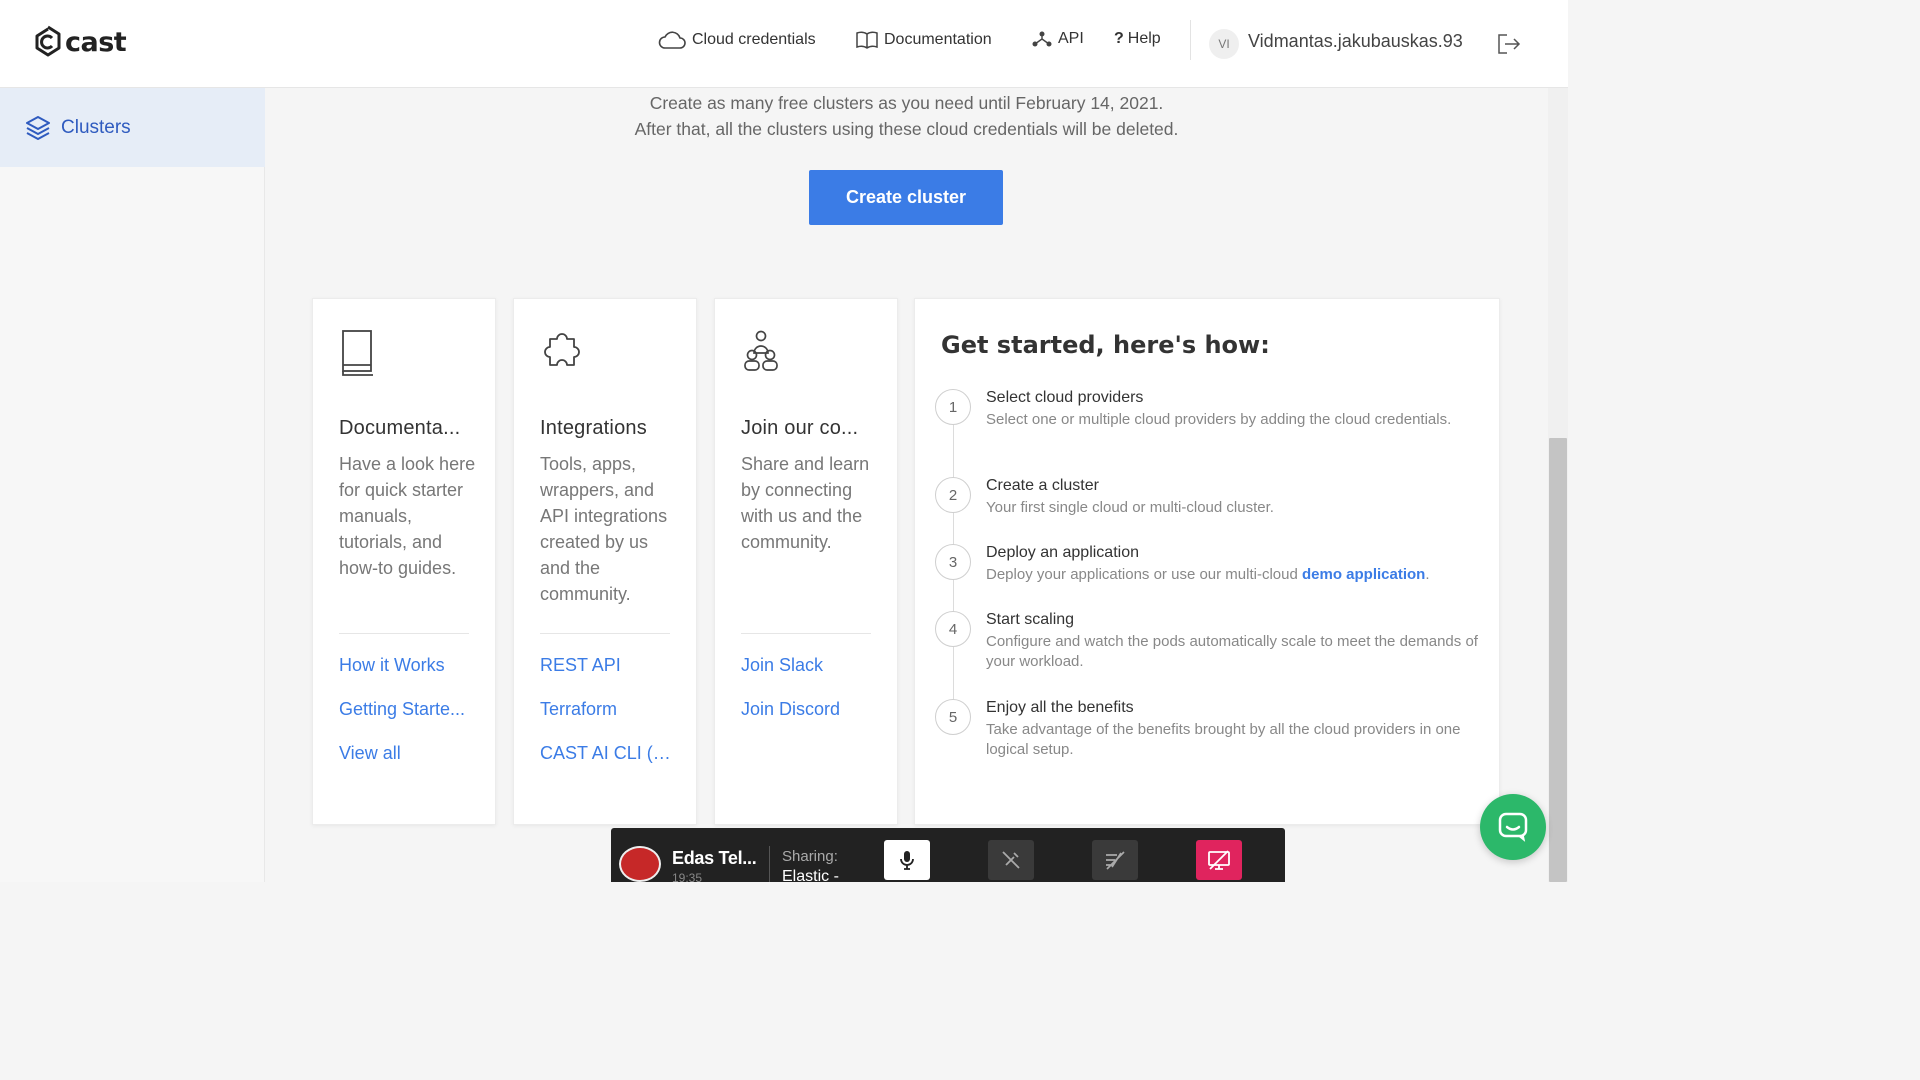 This screenshot has width=1920, height=1080. I want to click on scrollbar-thumb, so click(1558, 660).